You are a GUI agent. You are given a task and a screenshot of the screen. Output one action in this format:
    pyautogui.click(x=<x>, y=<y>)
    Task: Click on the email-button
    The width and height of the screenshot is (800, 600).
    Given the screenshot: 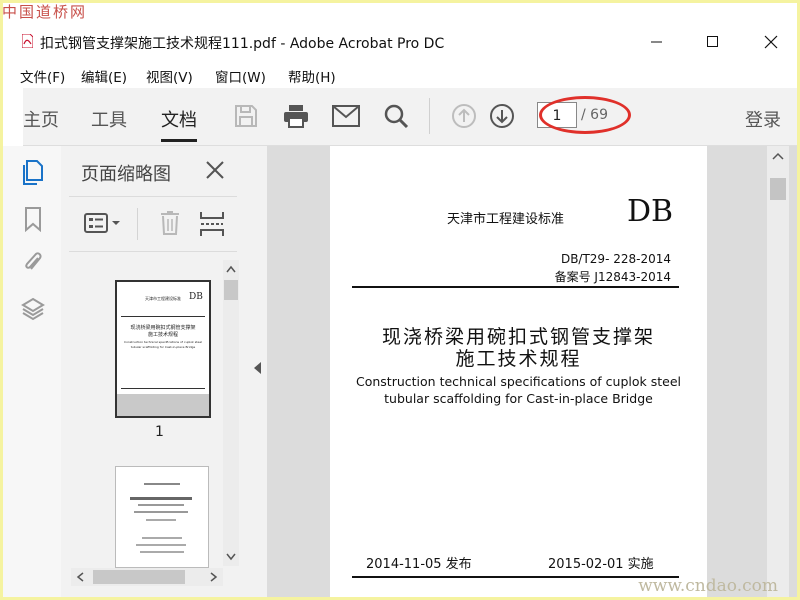 What is the action you would take?
    pyautogui.click(x=346, y=116)
    